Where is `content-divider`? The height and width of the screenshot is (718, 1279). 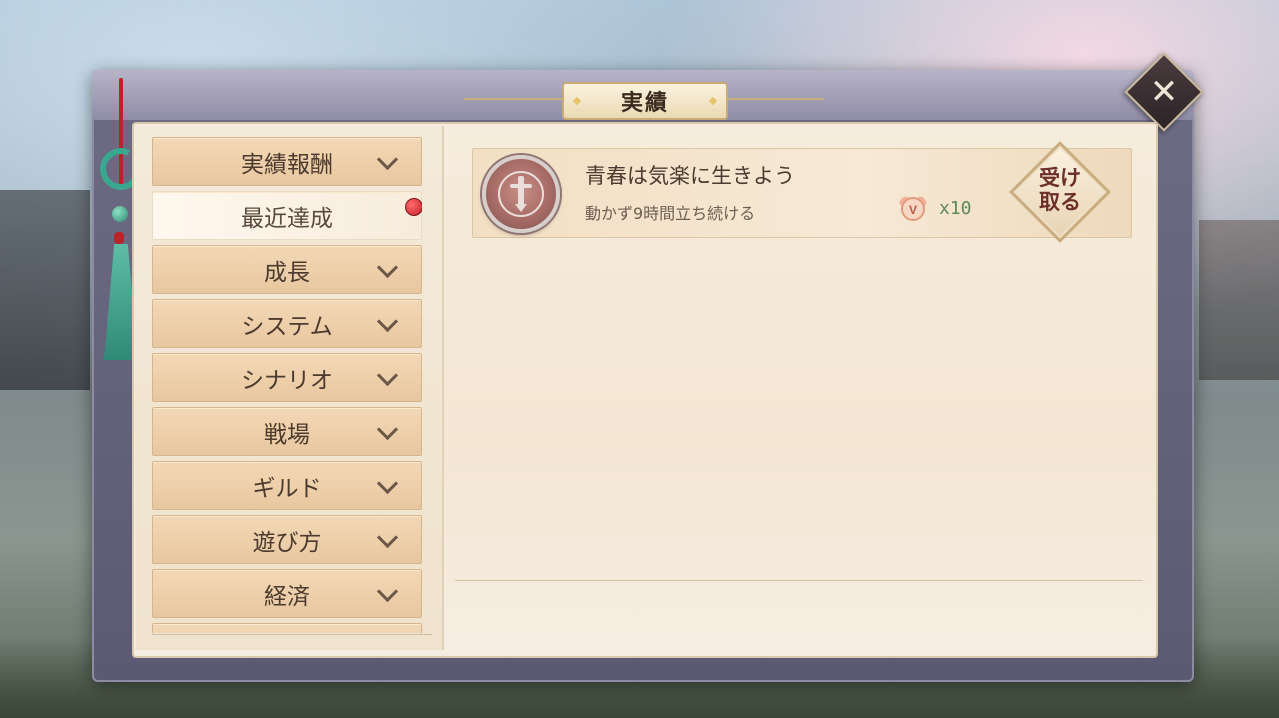
content-divider is located at coordinates (799, 580).